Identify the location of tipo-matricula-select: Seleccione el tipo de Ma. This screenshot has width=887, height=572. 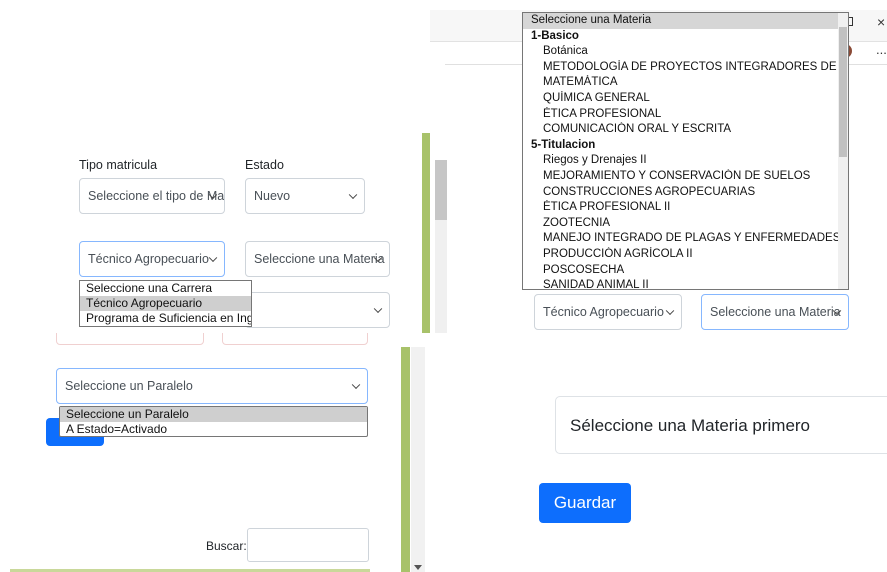
(152, 196).